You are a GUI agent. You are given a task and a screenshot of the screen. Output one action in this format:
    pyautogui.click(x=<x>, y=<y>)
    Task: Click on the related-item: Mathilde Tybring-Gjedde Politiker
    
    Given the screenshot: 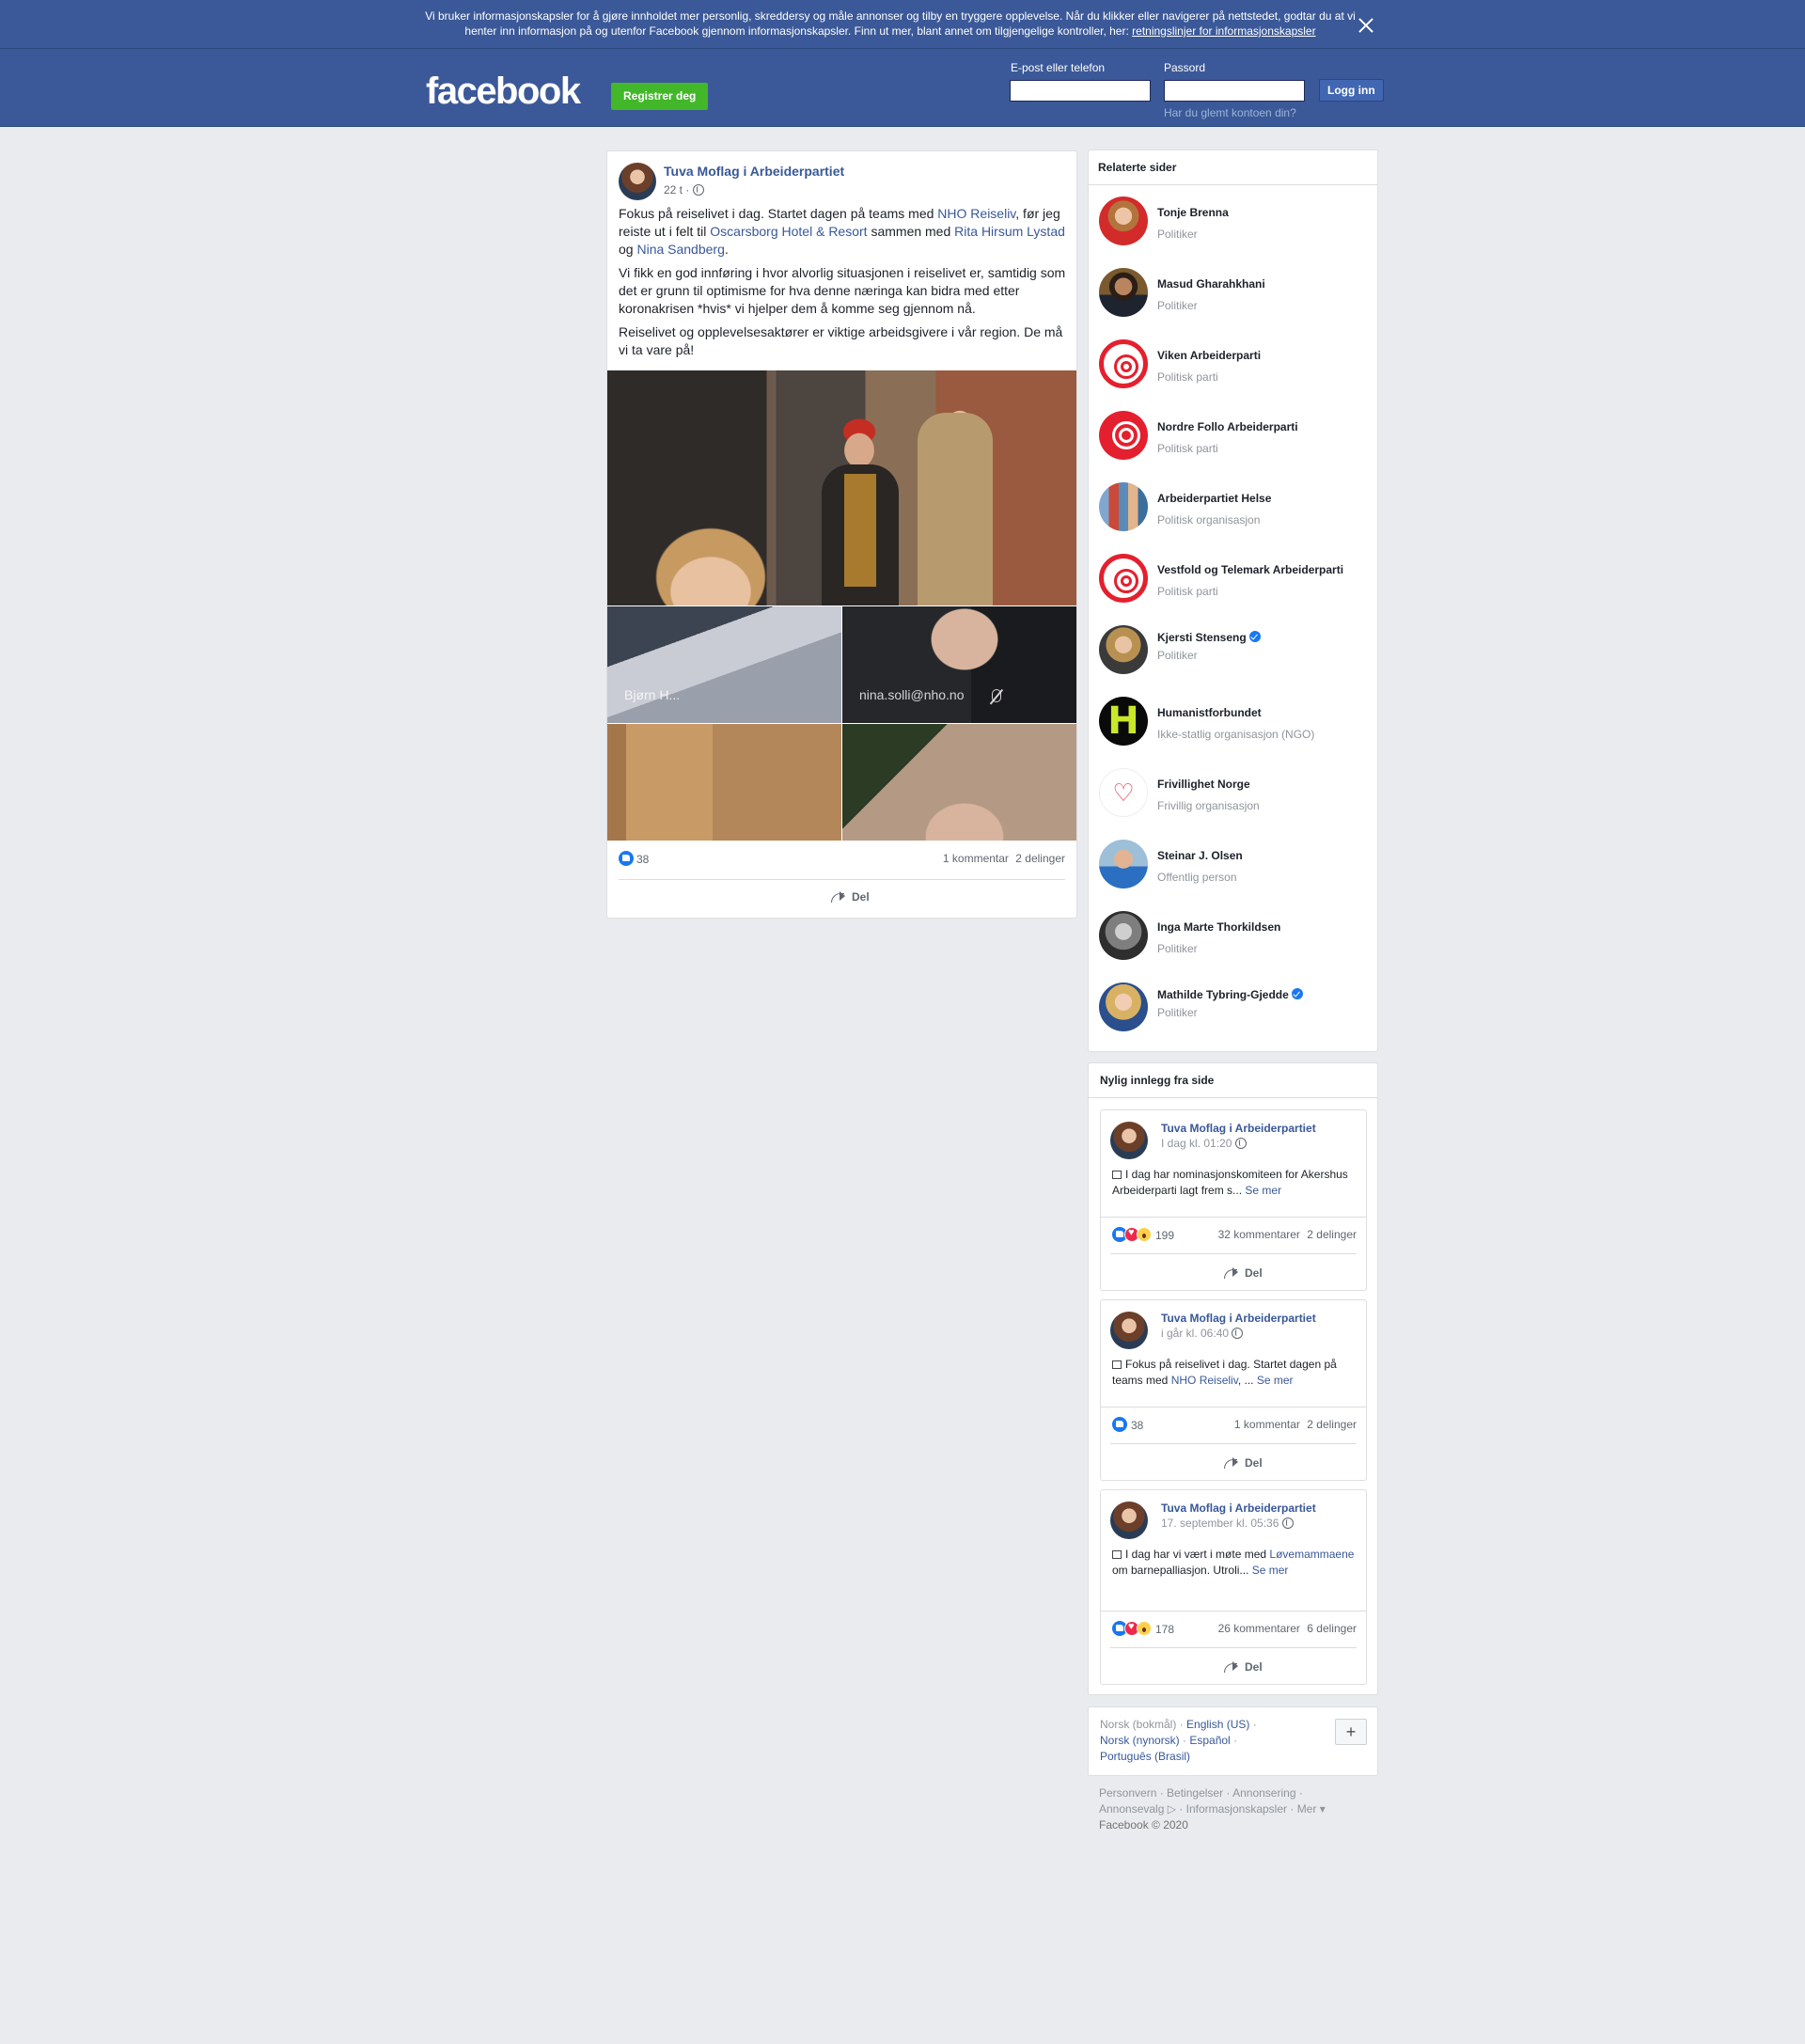 What is the action you would take?
    pyautogui.click(x=1235, y=1008)
    